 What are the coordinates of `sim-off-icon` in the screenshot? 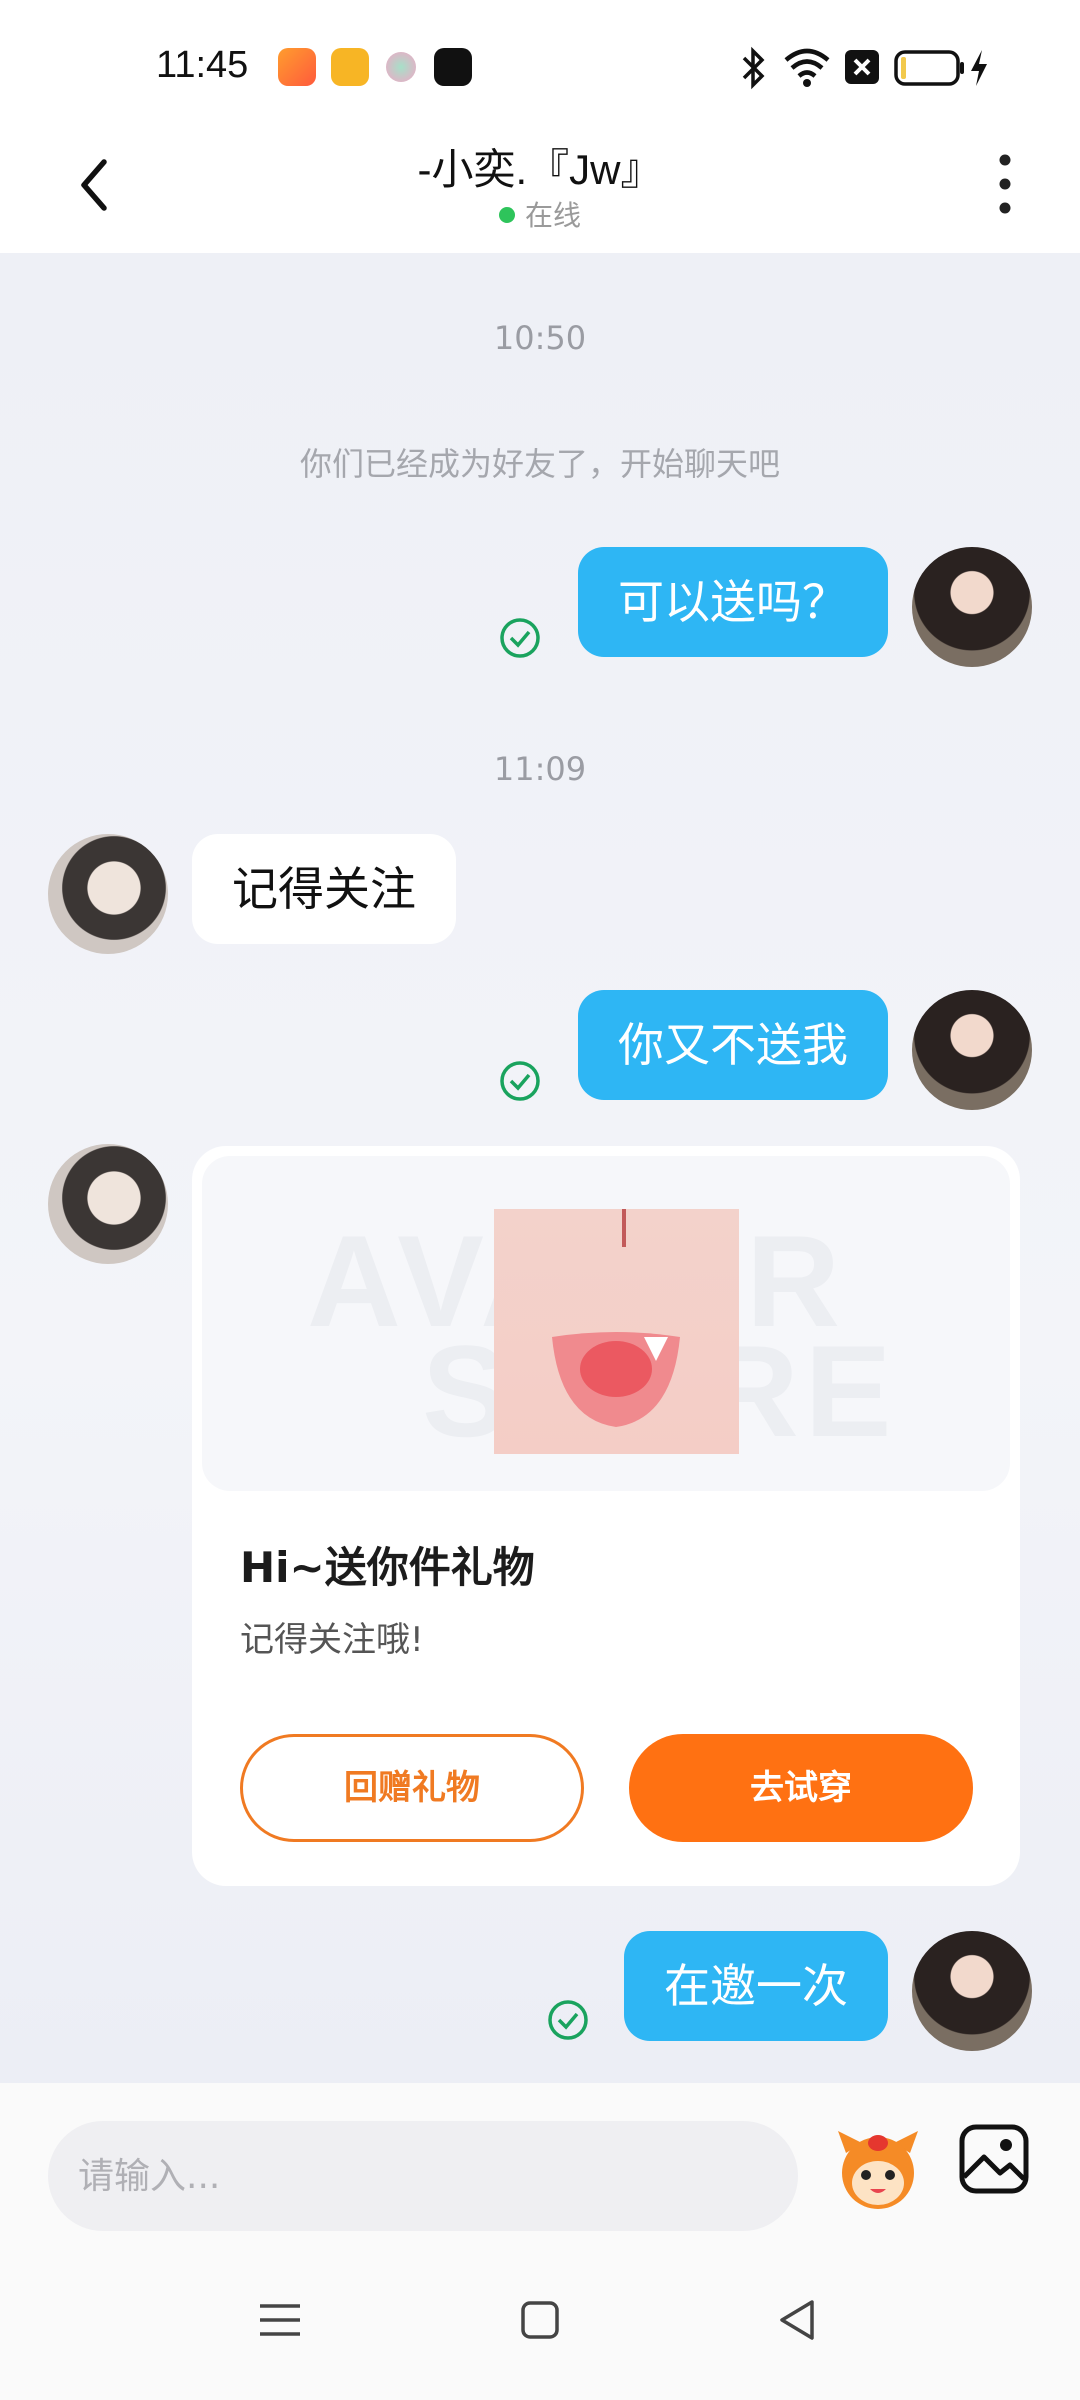 It's located at (862, 67).